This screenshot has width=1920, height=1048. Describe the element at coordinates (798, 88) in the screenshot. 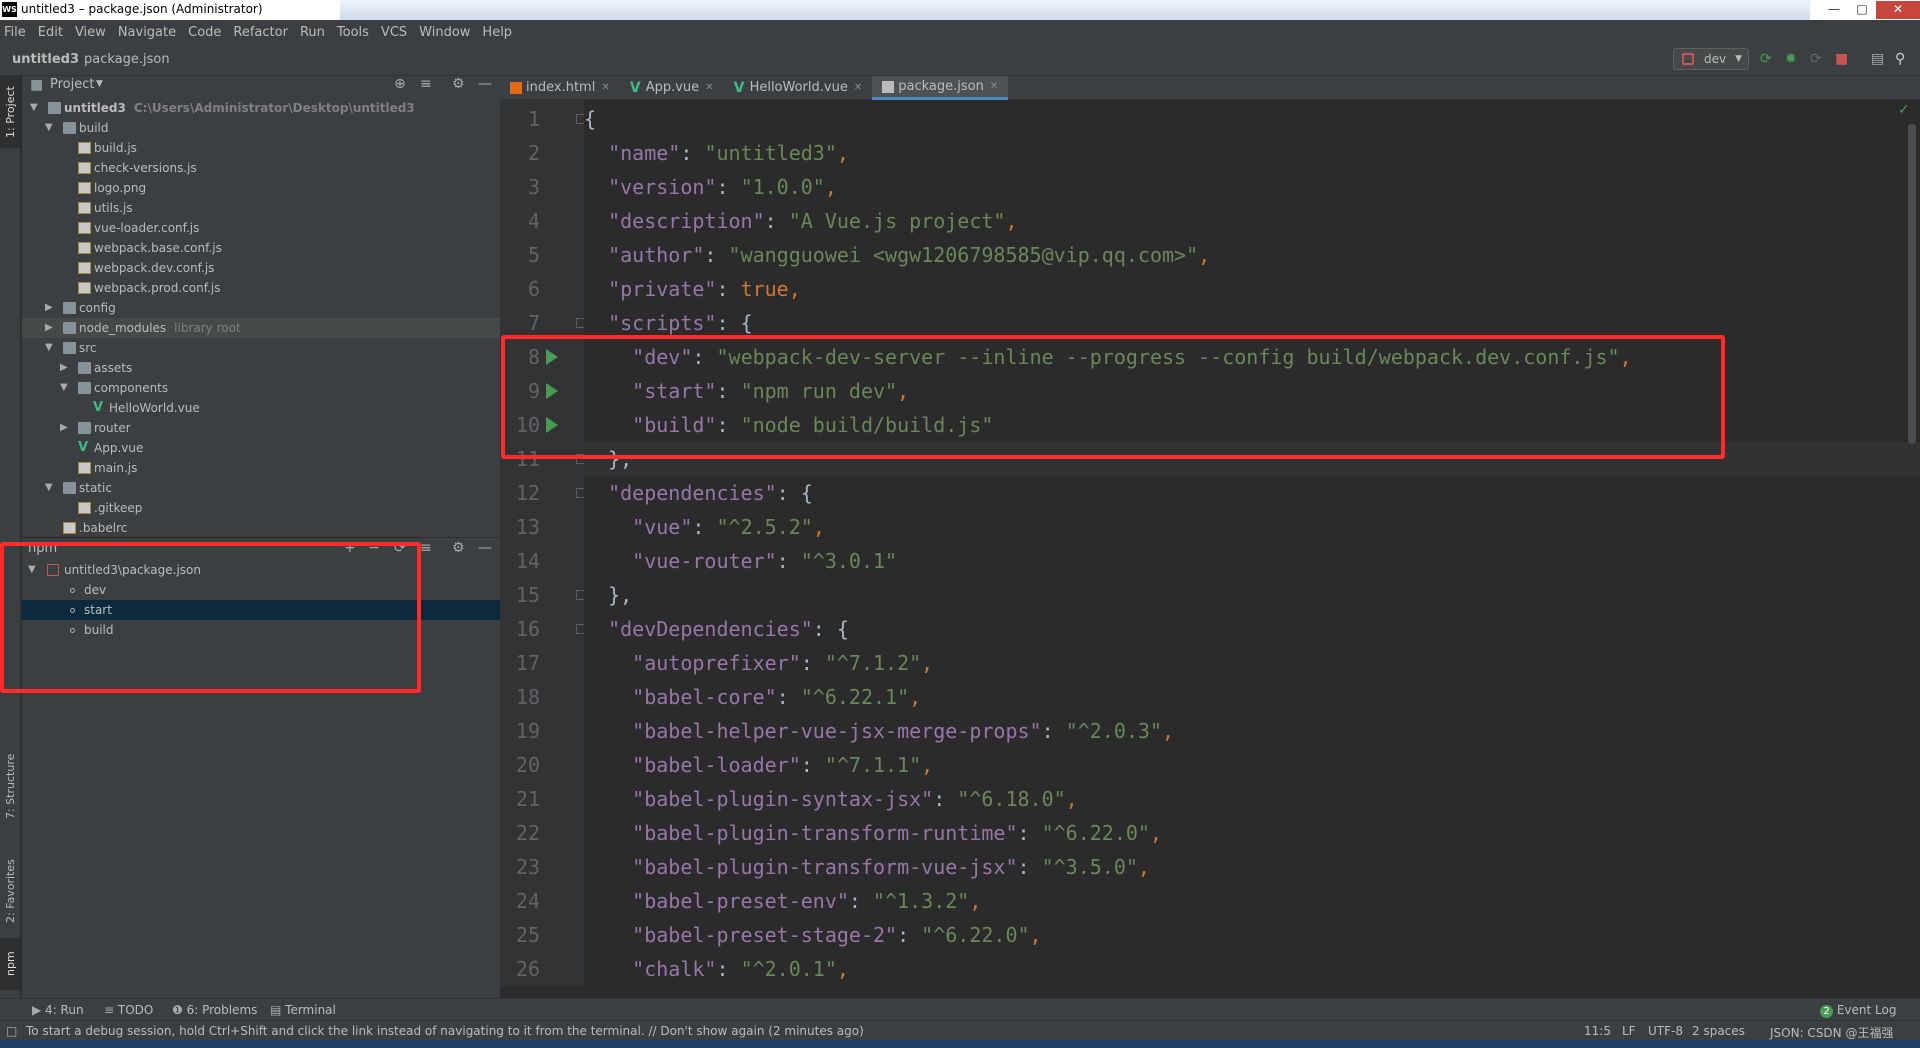

I see `tab-helloworld-vue: V HelloWorld.vue ✕` at that location.